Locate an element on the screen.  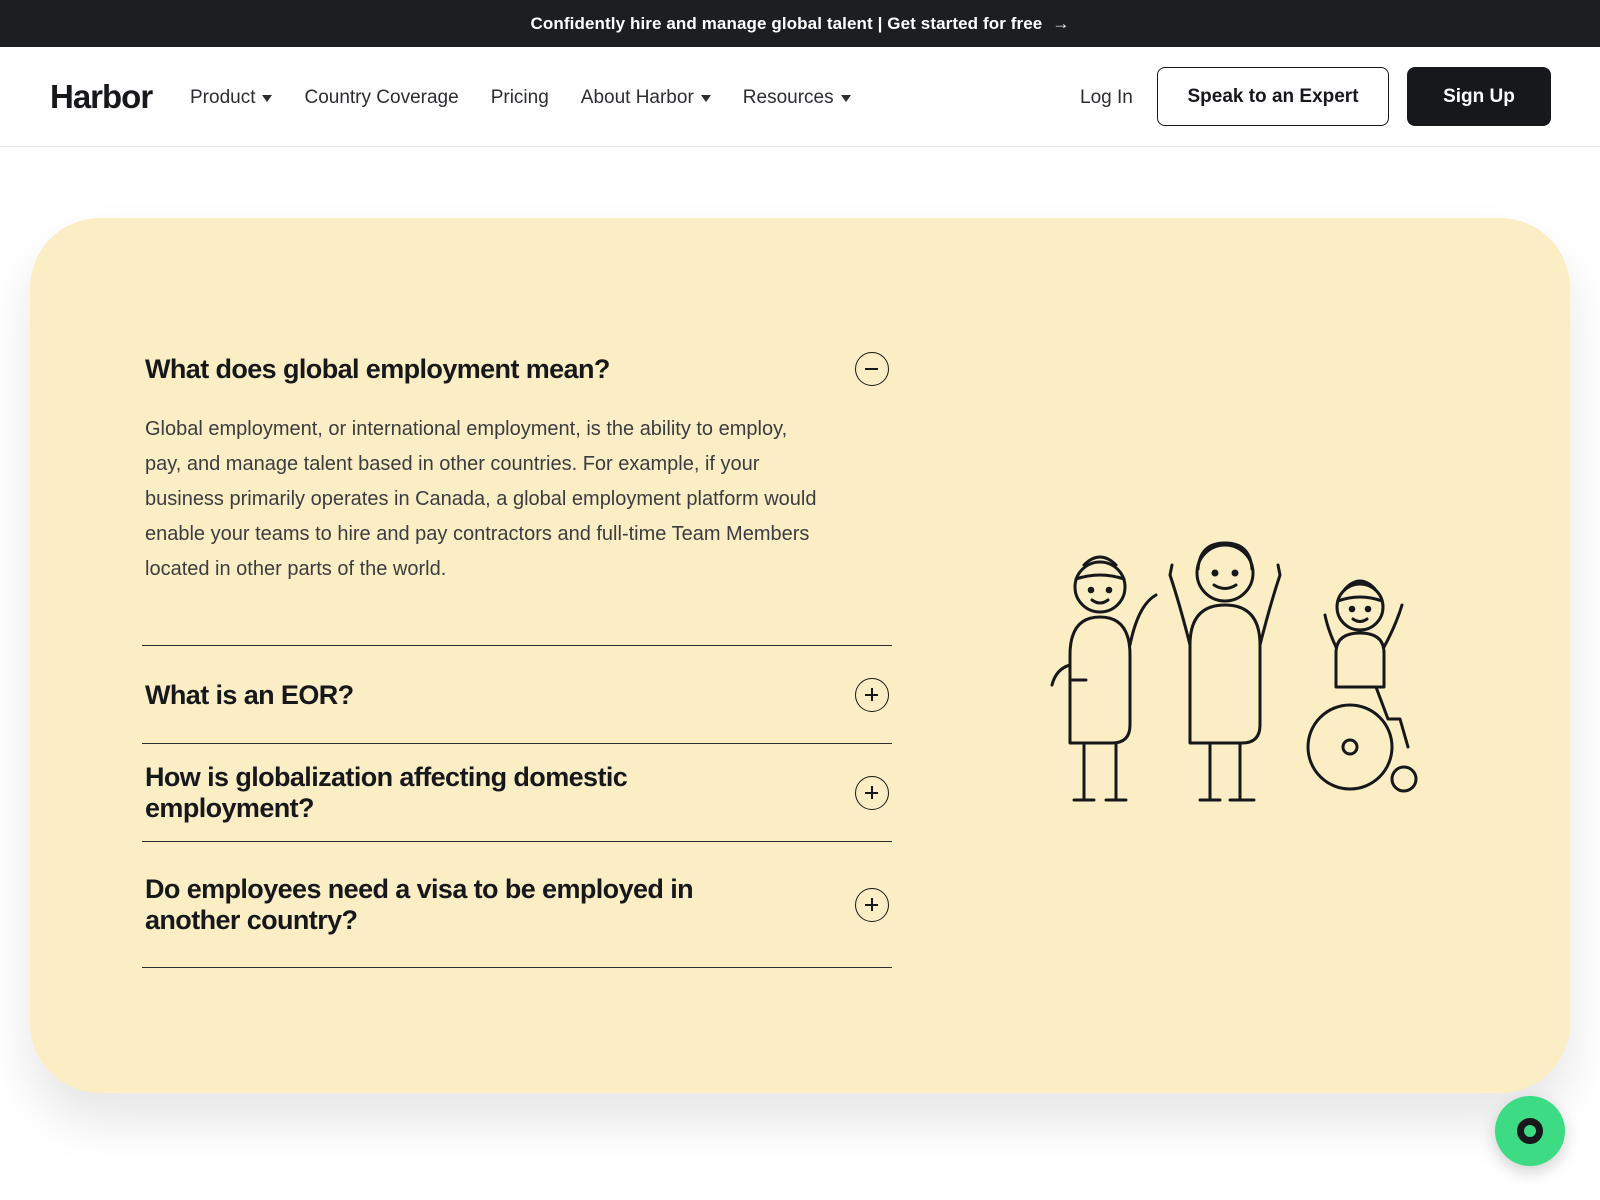
minus-circle-icon is located at coordinates (872, 369).